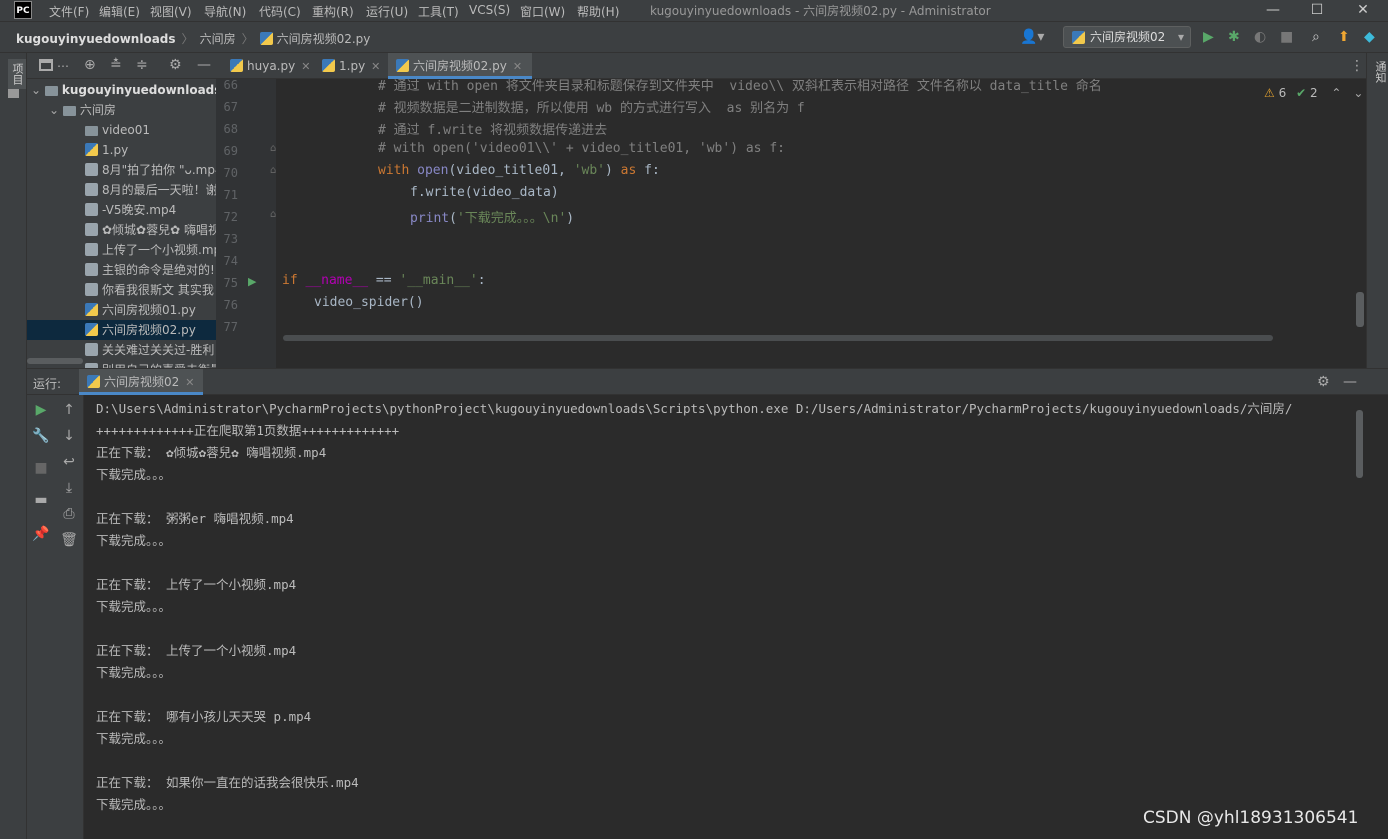  I want to click on update-icon: ⬆, so click(1344, 37).